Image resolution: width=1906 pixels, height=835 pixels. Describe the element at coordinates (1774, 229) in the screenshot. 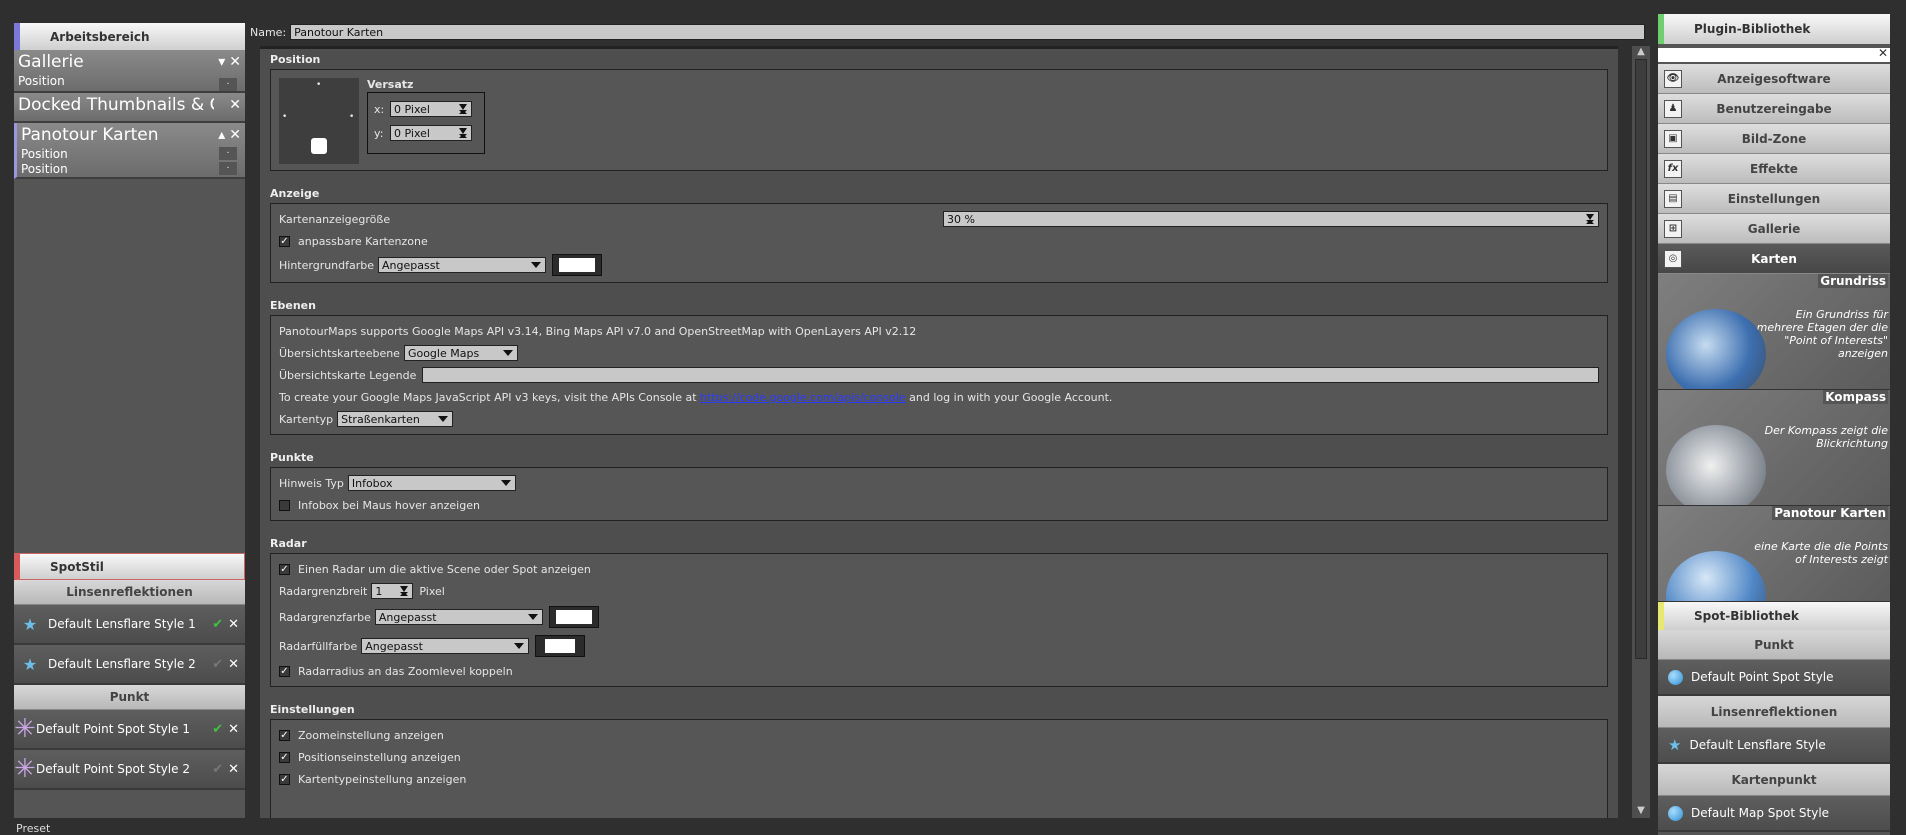

I see `plugin-category-gallerie: ⊞ Gallerie` at that location.